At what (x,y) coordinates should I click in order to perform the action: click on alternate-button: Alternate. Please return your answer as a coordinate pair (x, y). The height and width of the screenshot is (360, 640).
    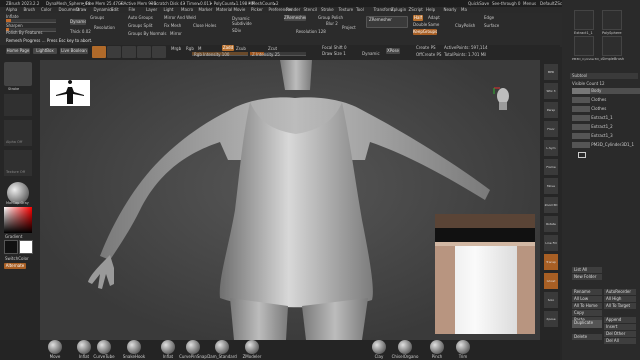
    Looking at the image, I should click on (15, 266).